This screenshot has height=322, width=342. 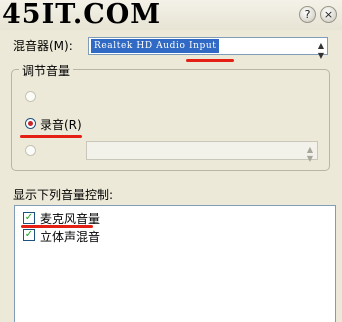 What do you see at coordinates (328, 14) in the screenshot?
I see `close-button: ×` at bounding box center [328, 14].